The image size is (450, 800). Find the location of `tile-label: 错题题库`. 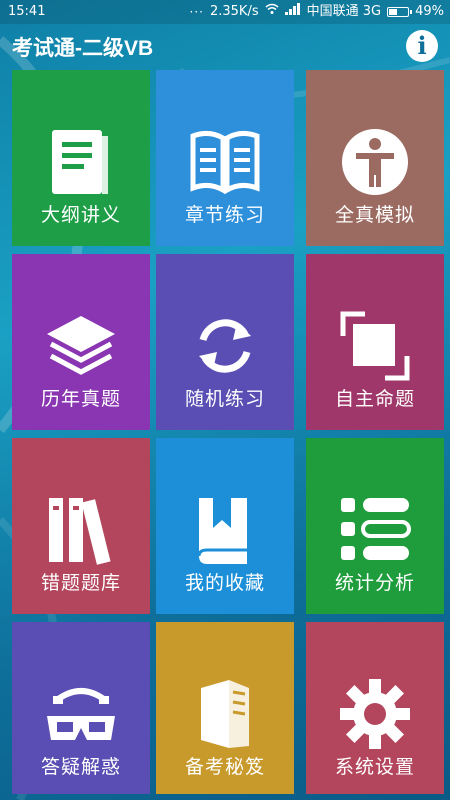

tile-label: 错题题库 is located at coordinates (80, 583).